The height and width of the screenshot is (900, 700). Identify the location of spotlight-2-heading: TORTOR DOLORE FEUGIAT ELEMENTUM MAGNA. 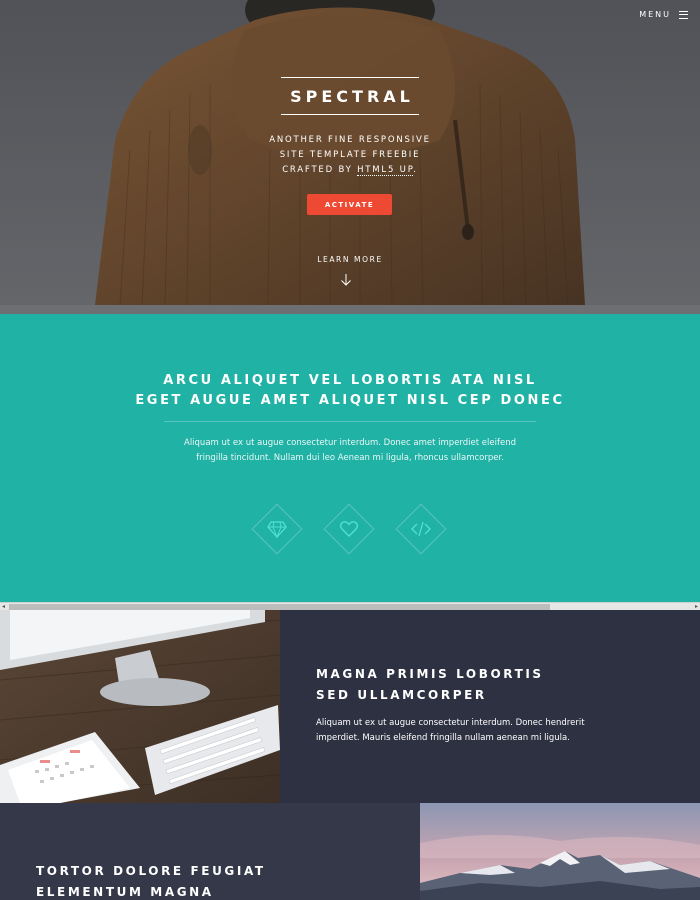
(216, 880).